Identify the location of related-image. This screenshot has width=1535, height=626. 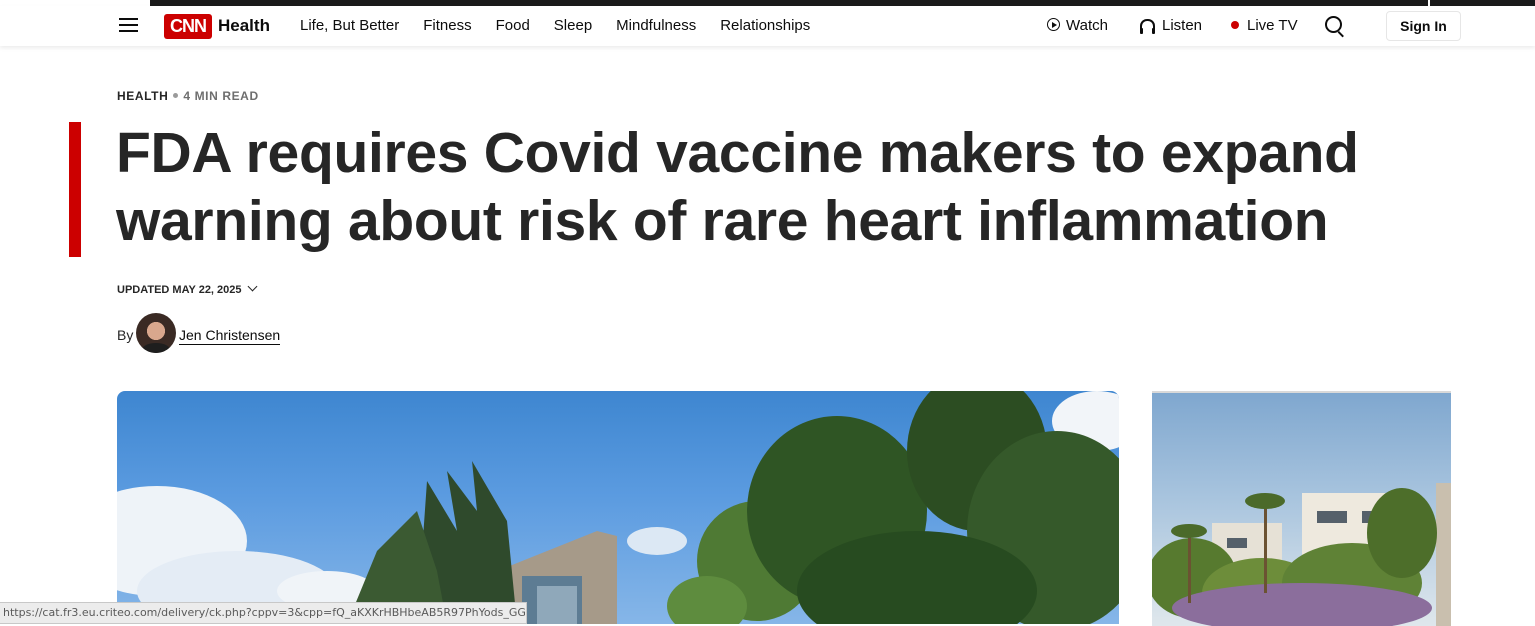
(1301, 508).